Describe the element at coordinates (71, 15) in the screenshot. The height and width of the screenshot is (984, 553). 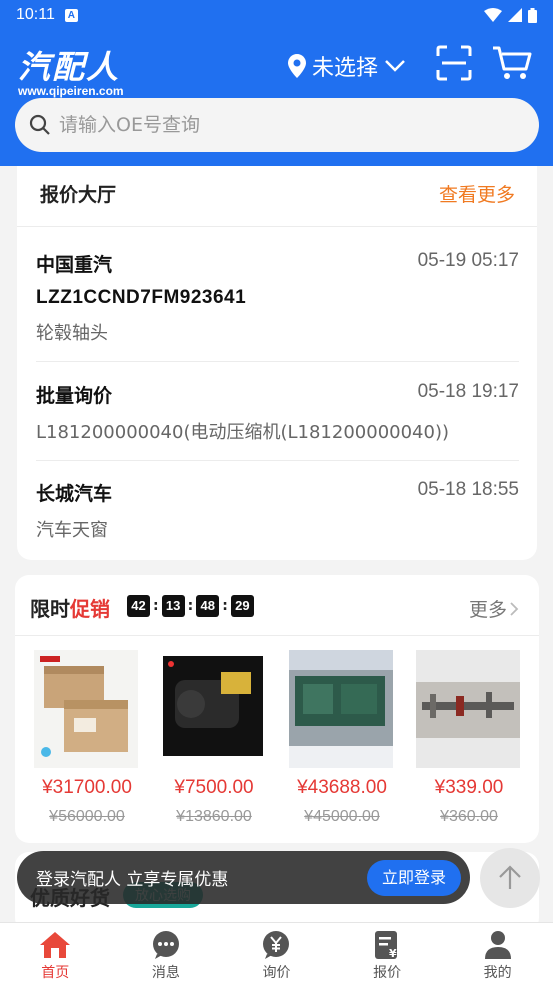
I see `notification-icon: A` at that location.